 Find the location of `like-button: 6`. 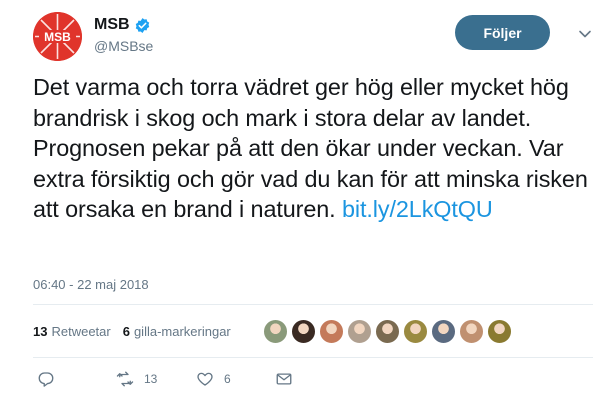

like-button: 6 is located at coordinates (213, 379).